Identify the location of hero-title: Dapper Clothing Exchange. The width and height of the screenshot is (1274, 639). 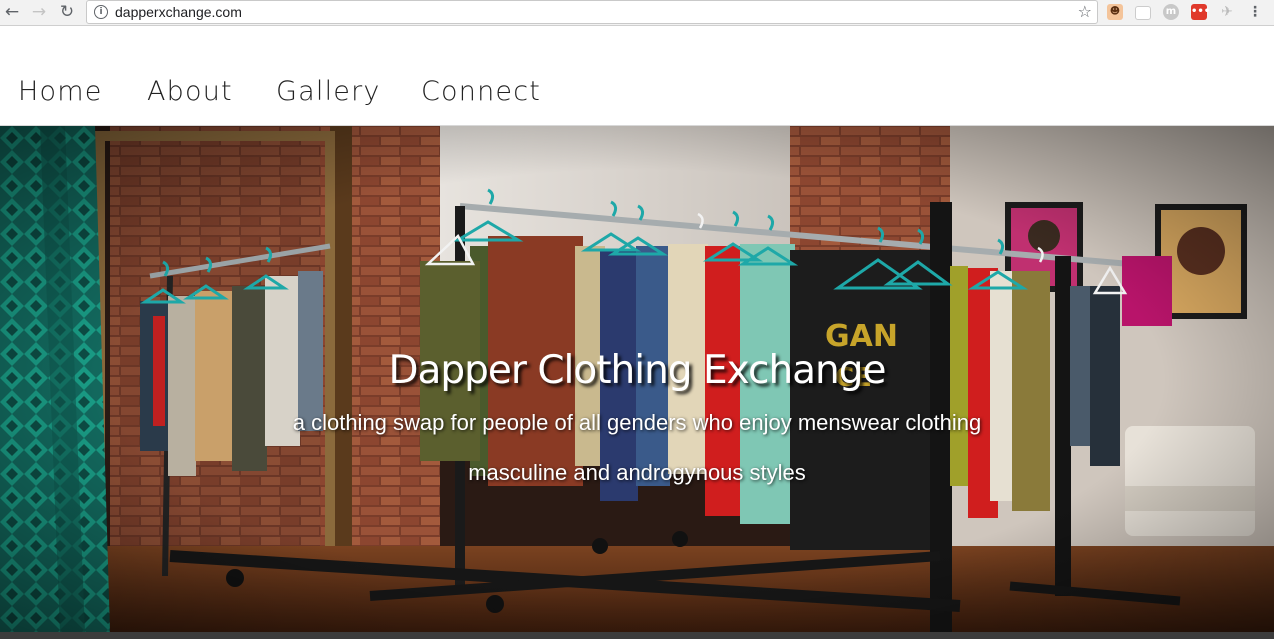
(637, 370).